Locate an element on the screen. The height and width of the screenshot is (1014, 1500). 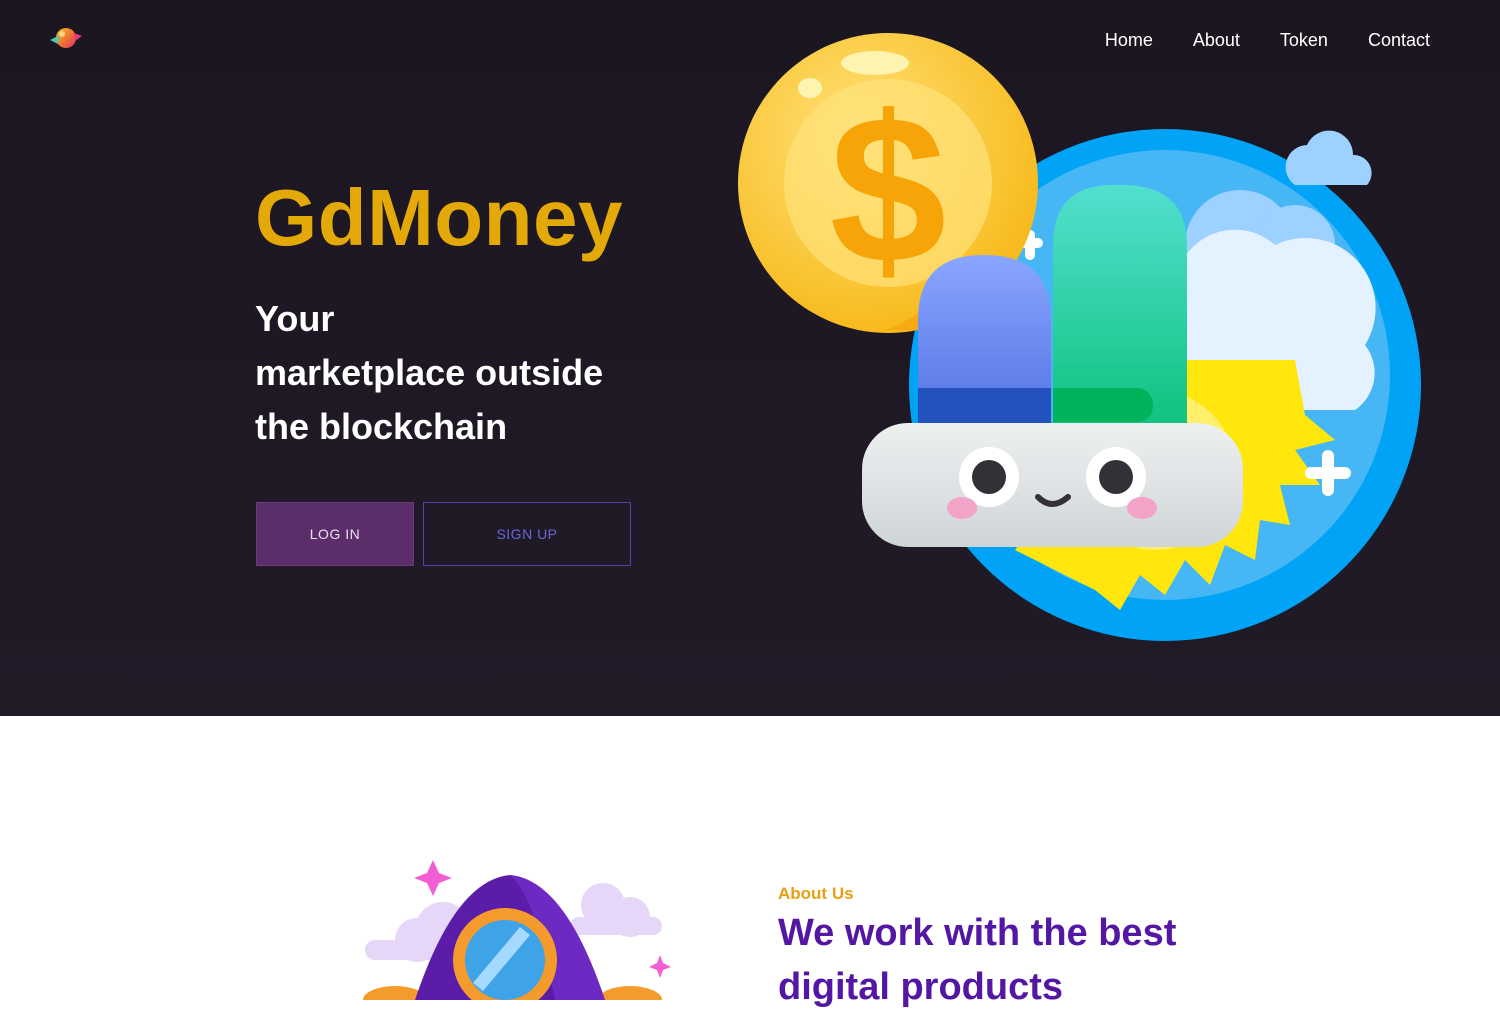
about-title-line: We work with the best is located at coordinates (977, 933).